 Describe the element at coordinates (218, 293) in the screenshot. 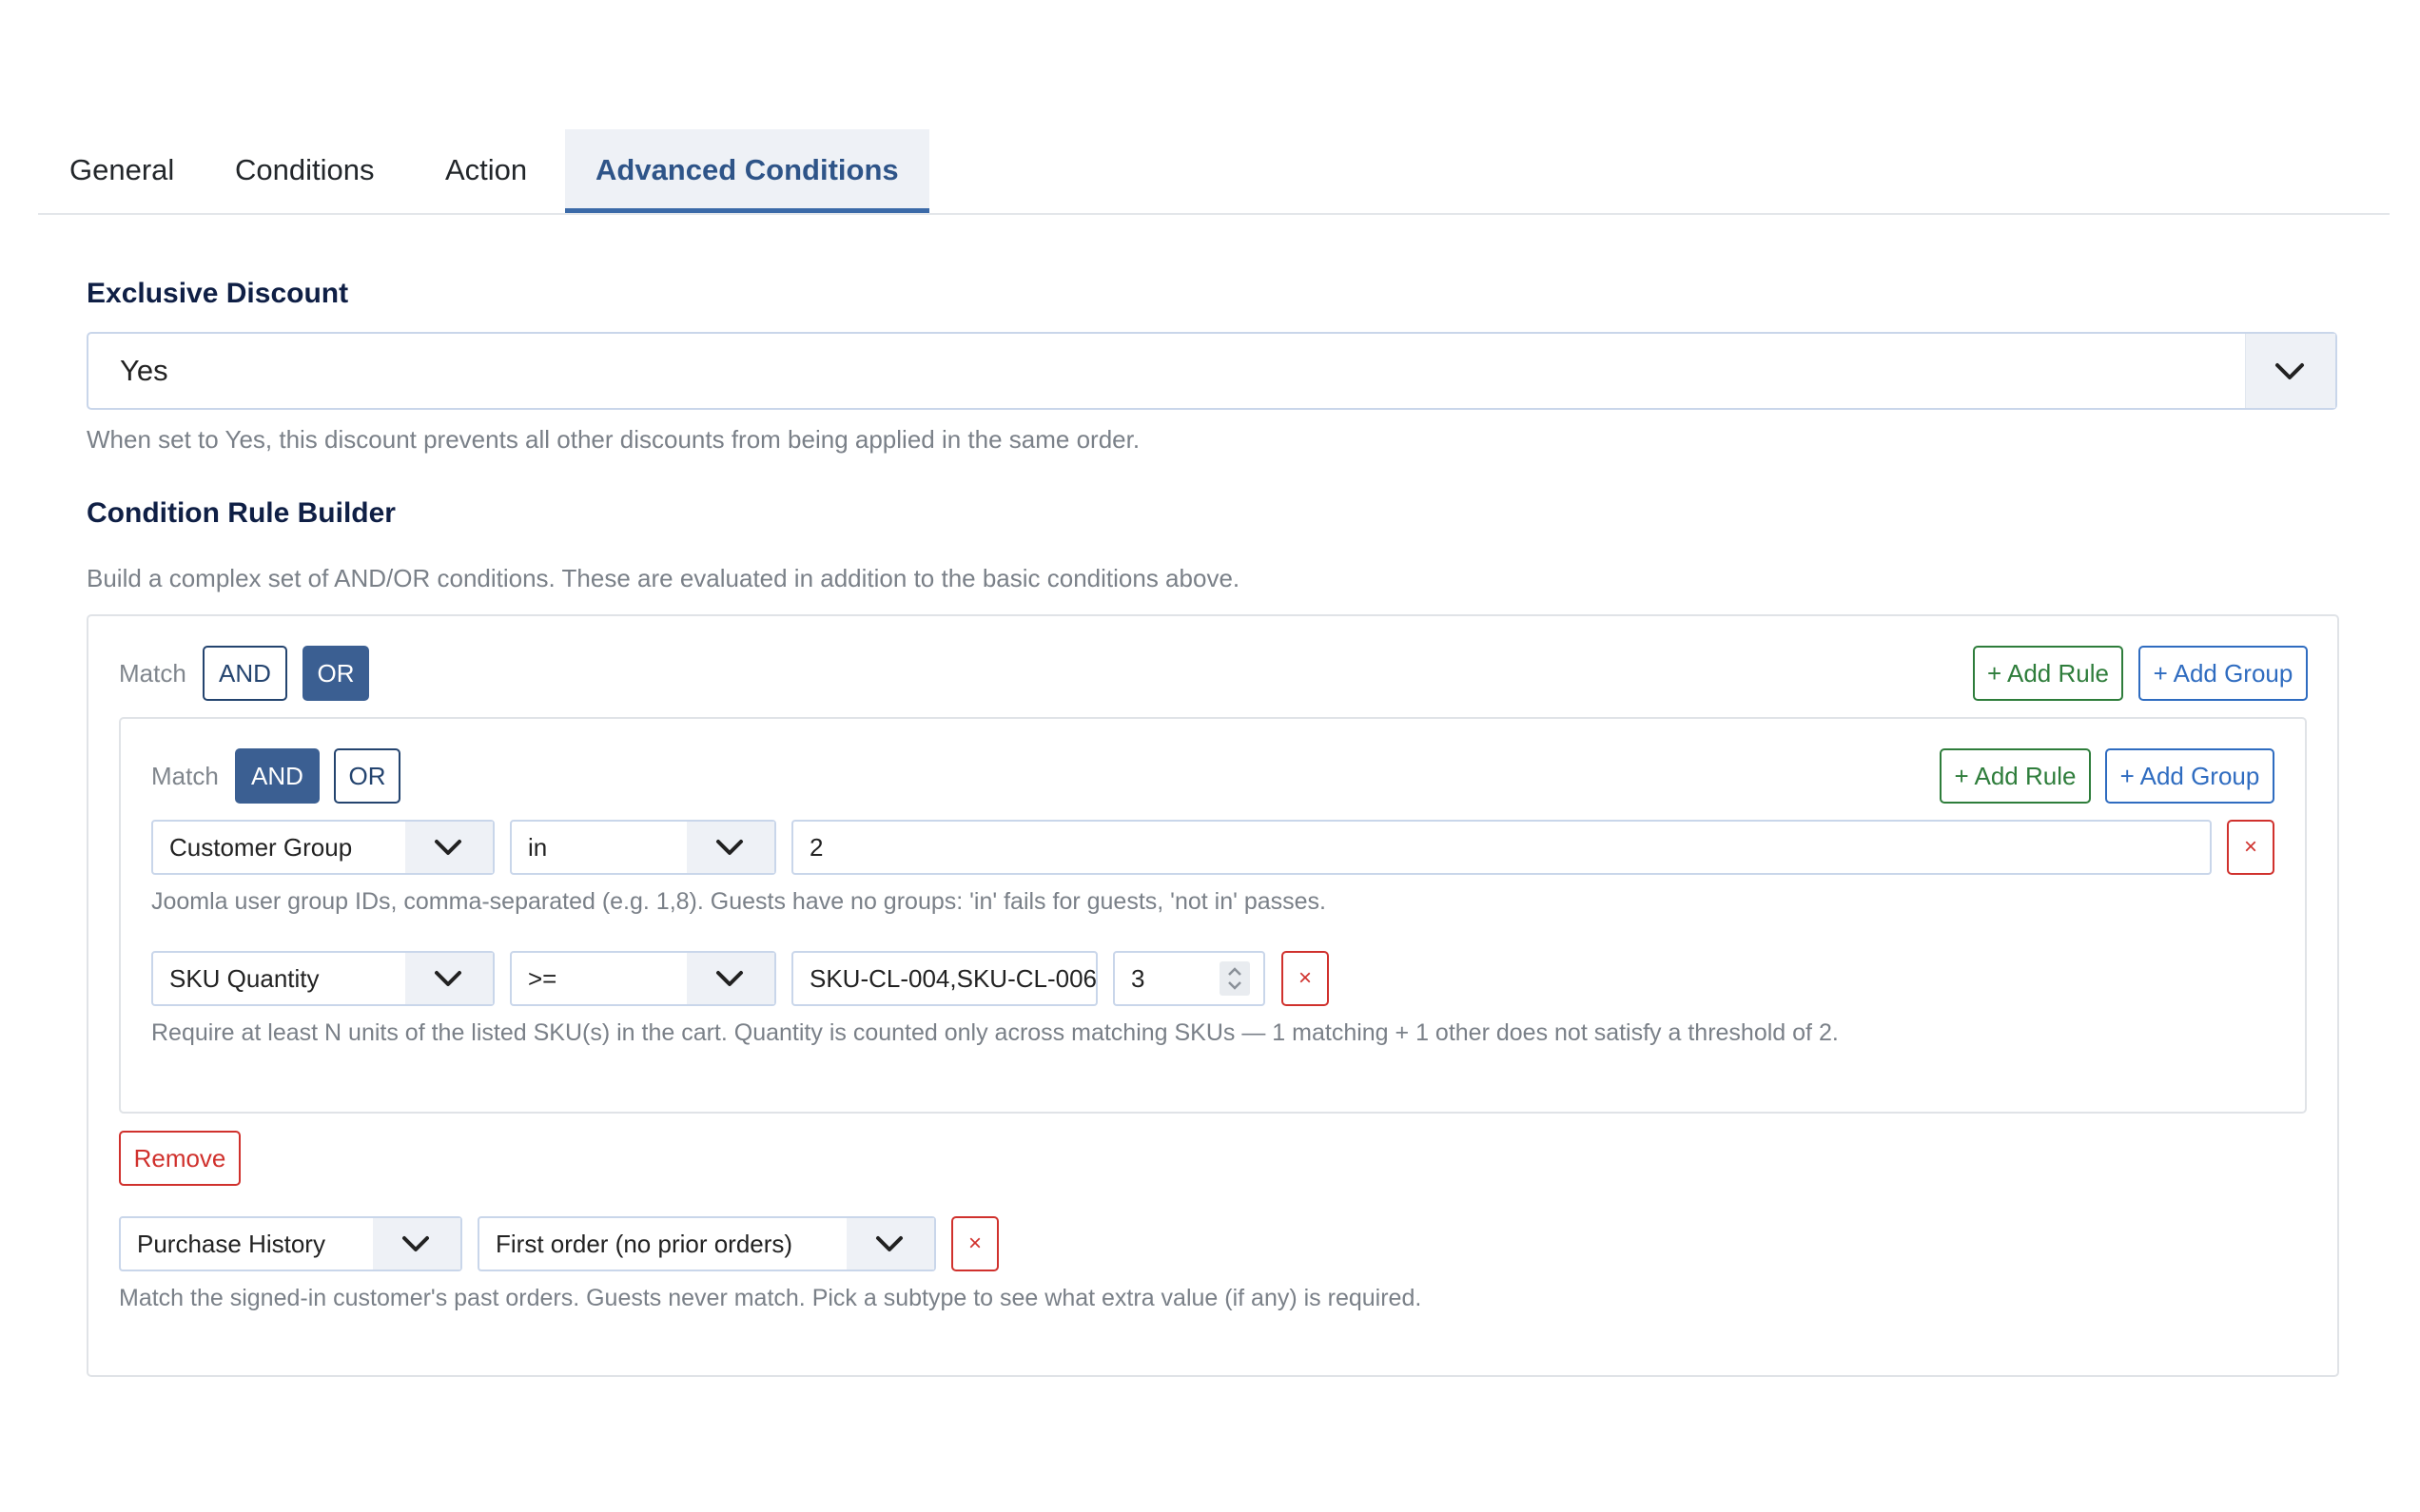

I see `exclusive-discount-heading: Exclusive Discount` at that location.